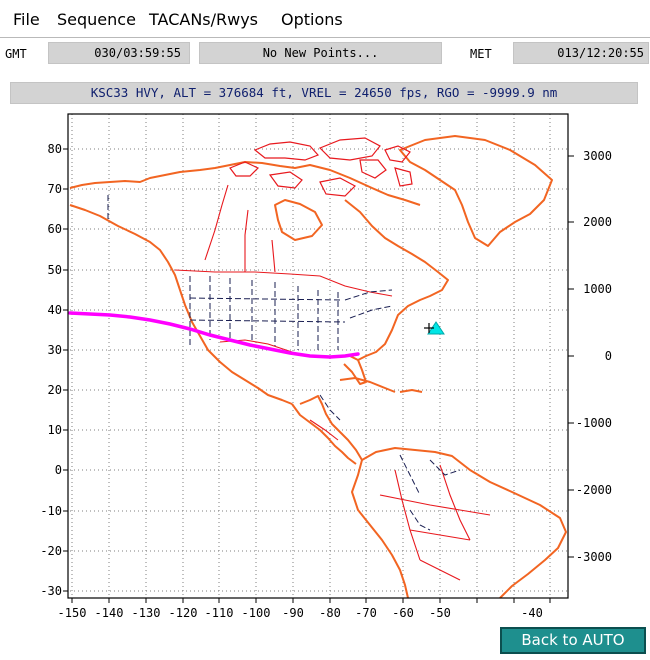  Describe the element at coordinates (51, 551) in the screenshot. I see `y-tick-label: -20` at that location.